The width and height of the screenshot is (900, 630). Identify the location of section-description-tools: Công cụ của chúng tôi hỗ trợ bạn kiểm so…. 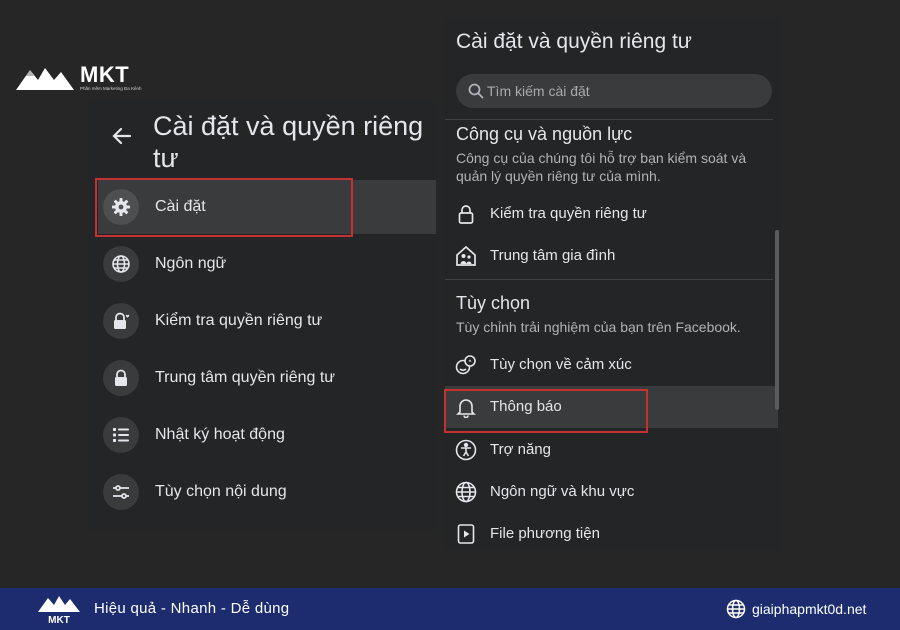
(601, 167).